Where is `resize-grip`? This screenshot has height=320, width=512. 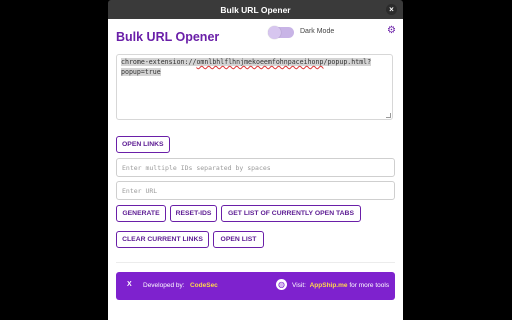 resize-grip is located at coordinates (388, 115).